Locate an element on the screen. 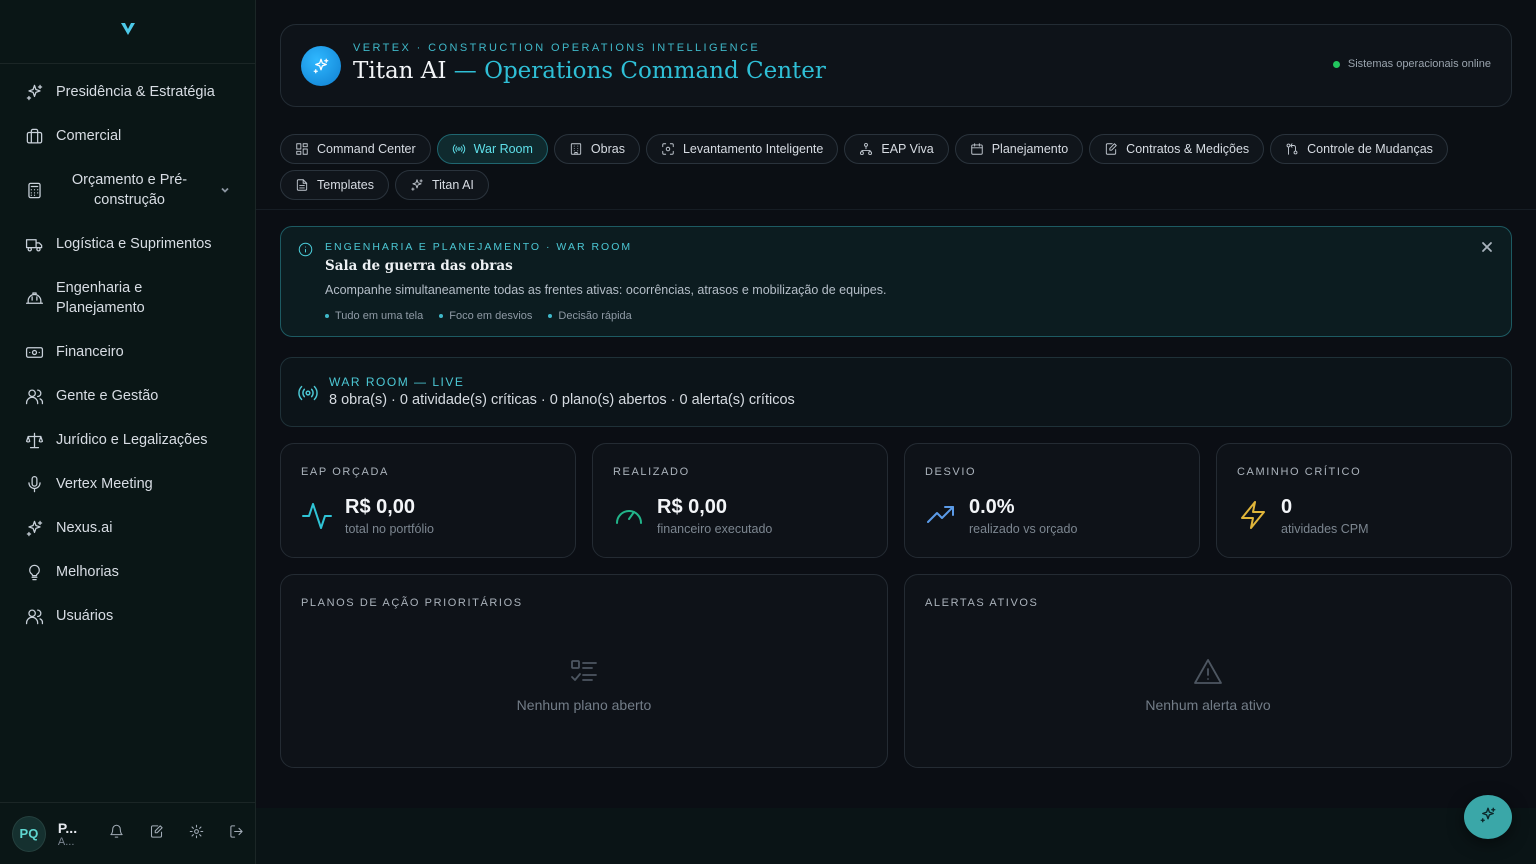  settings-button is located at coordinates (196, 834).